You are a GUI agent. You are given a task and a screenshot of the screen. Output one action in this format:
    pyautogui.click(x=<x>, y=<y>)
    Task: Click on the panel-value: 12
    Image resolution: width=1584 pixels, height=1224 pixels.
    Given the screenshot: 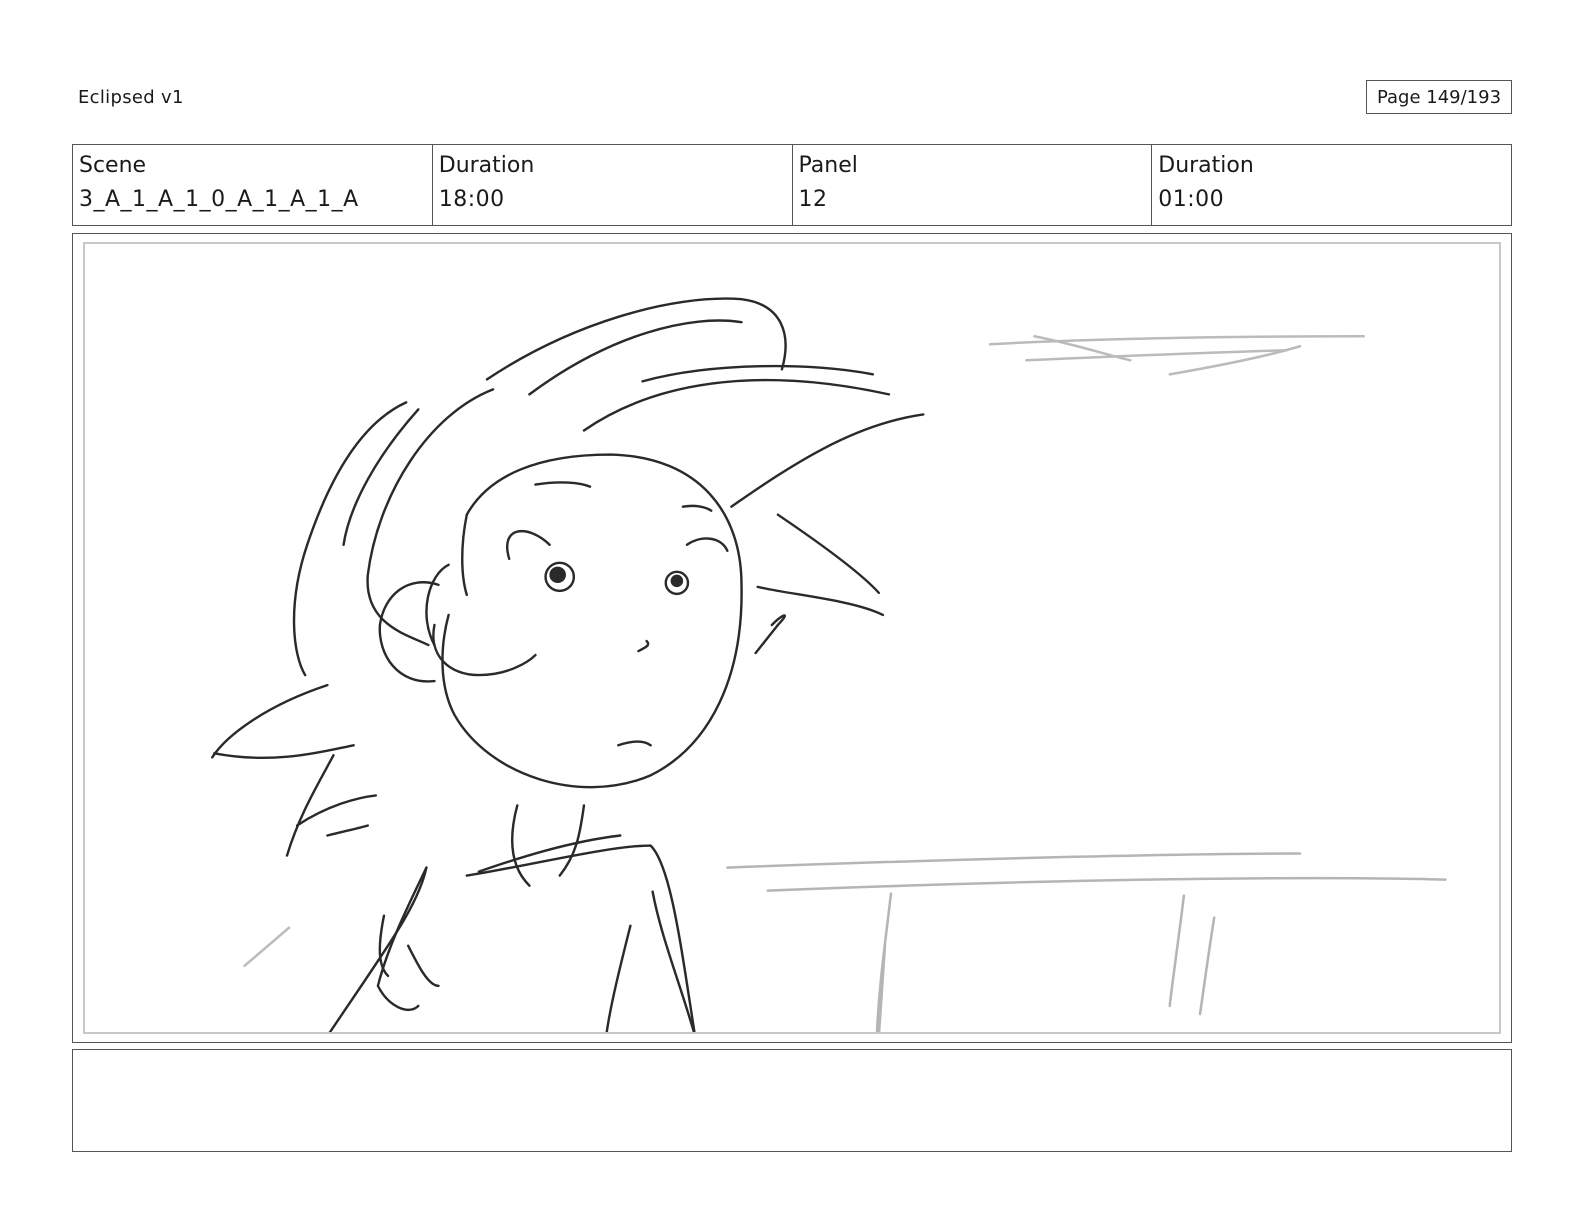 What is the action you would take?
    pyautogui.click(x=813, y=199)
    